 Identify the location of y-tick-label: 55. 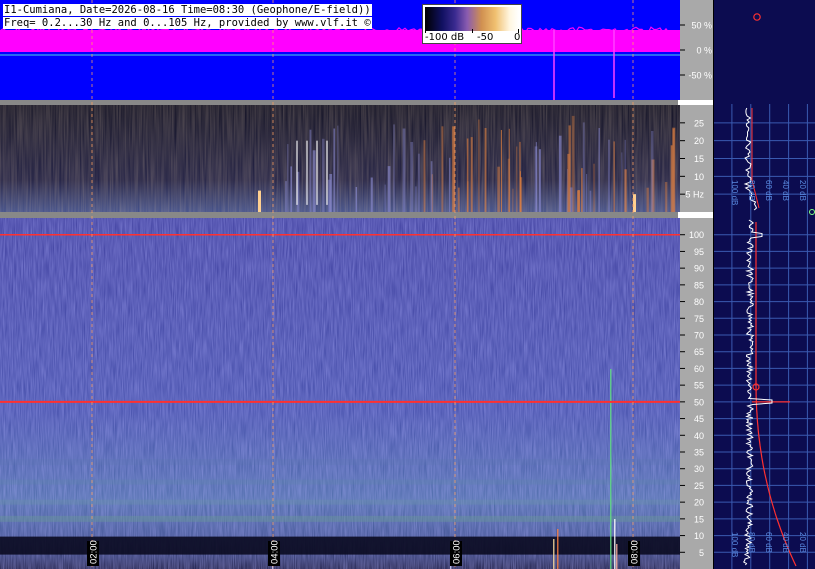
(699, 386).